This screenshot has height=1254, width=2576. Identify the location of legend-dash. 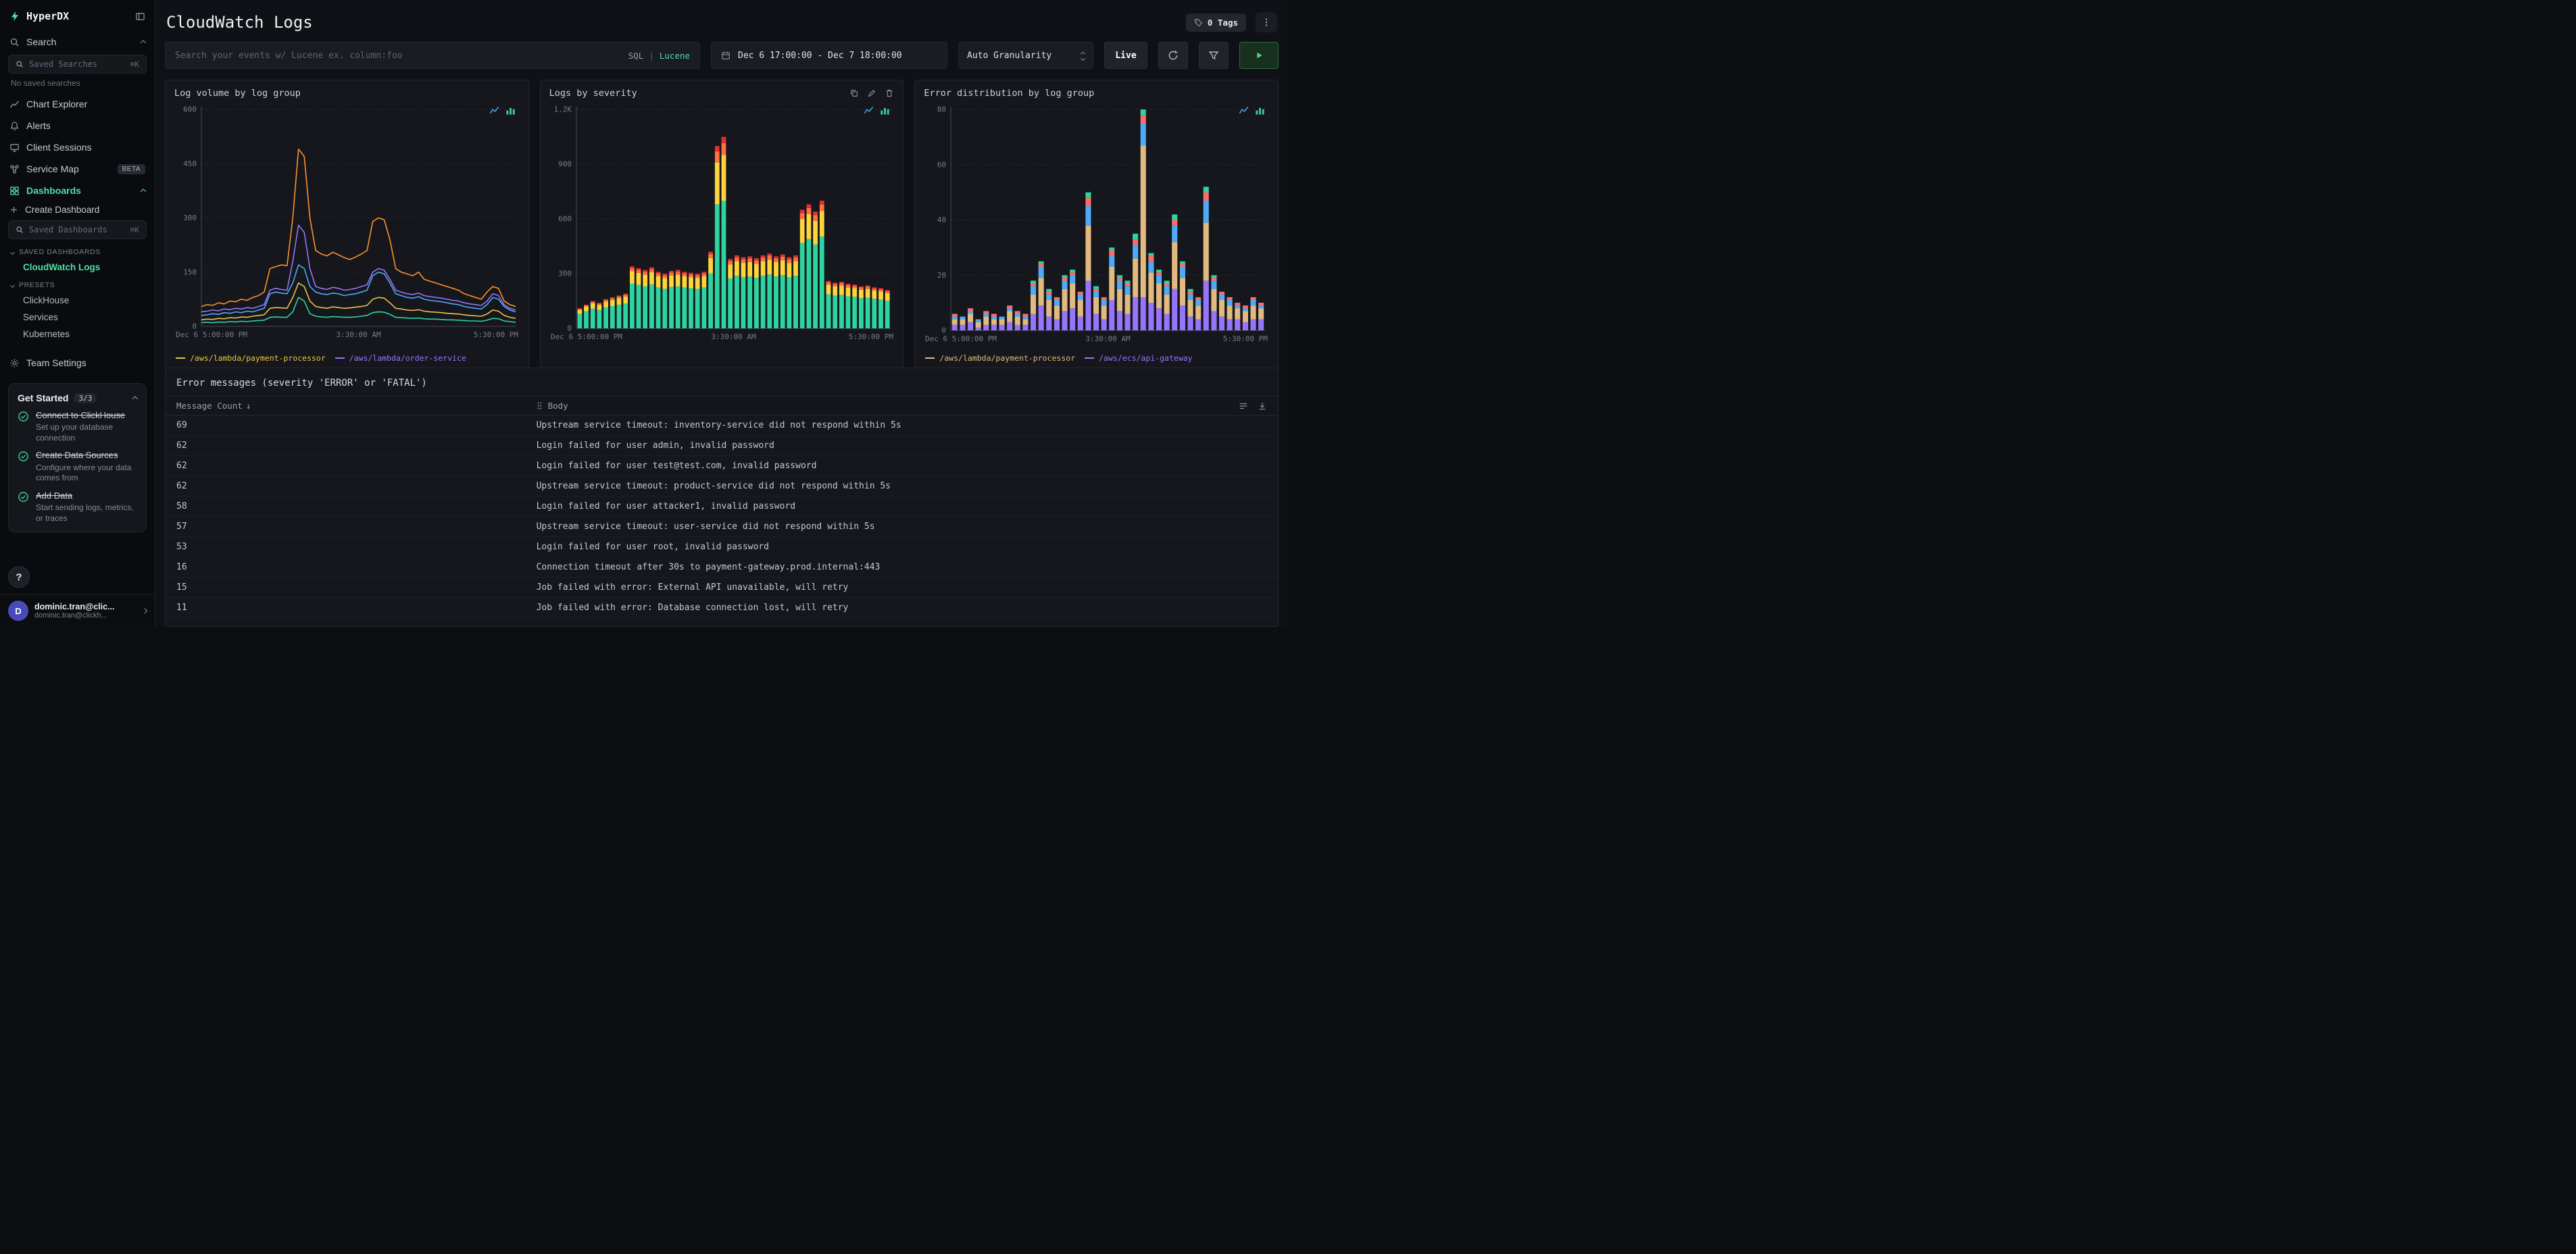
(1090, 358).